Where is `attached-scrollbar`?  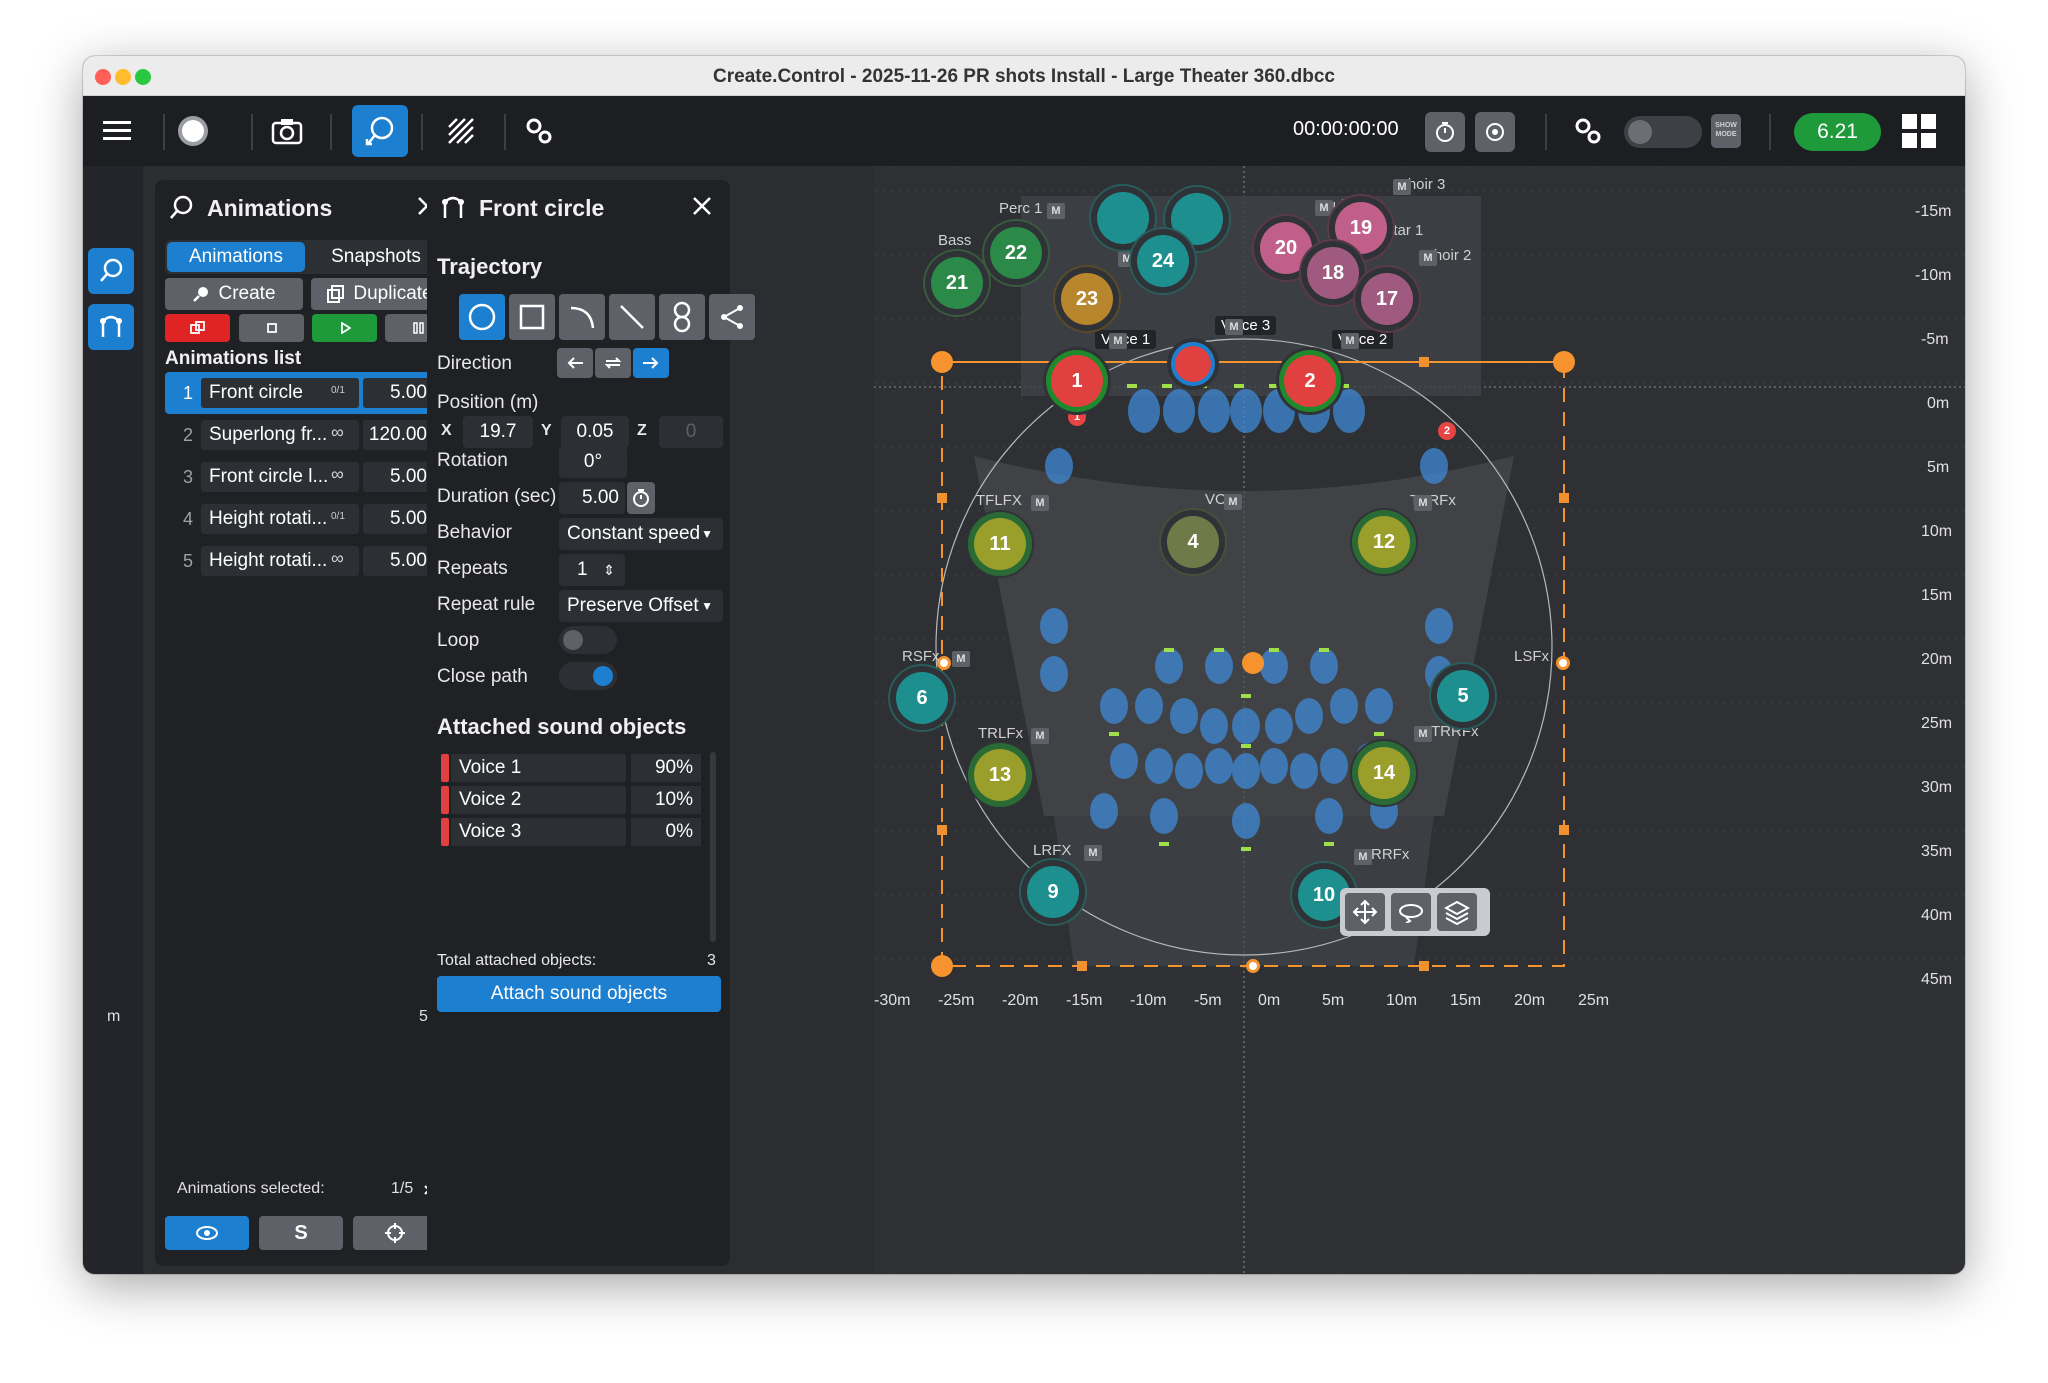 attached-scrollbar is located at coordinates (713, 847).